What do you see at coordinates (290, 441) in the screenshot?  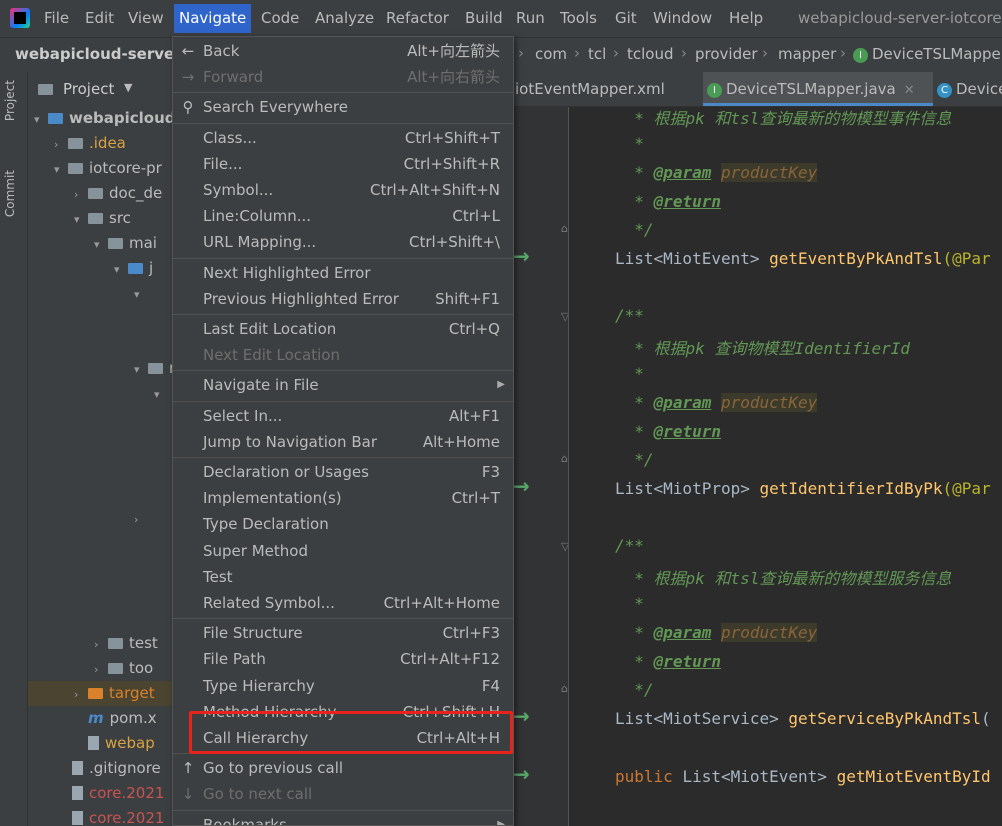 I see `menu-item-label: Jump to Navigation Bar` at bounding box center [290, 441].